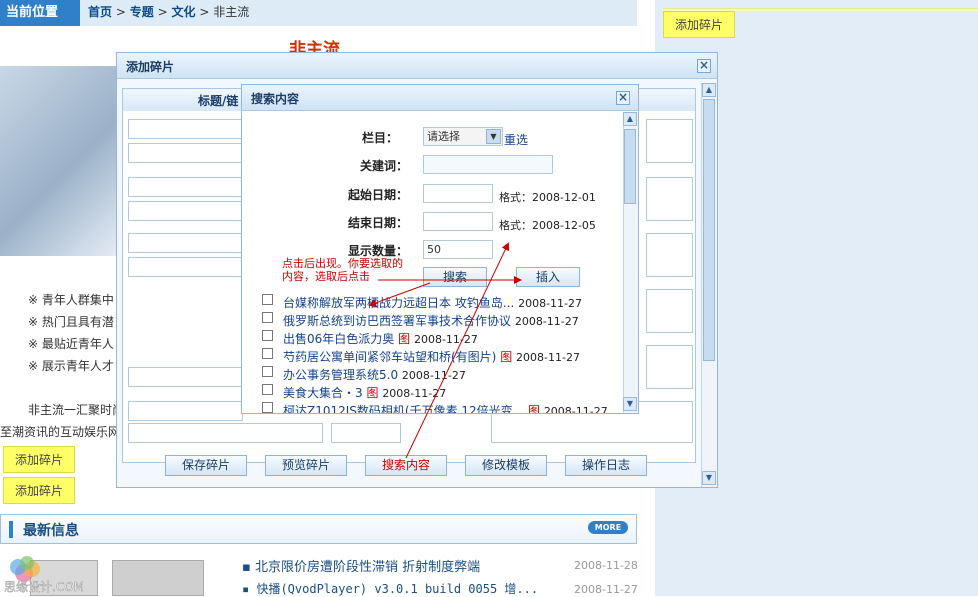 The image size is (978, 597). What do you see at coordinates (40, 13) in the screenshot?
I see `breadcrumb-label: 当前位置` at bounding box center [40, 13].